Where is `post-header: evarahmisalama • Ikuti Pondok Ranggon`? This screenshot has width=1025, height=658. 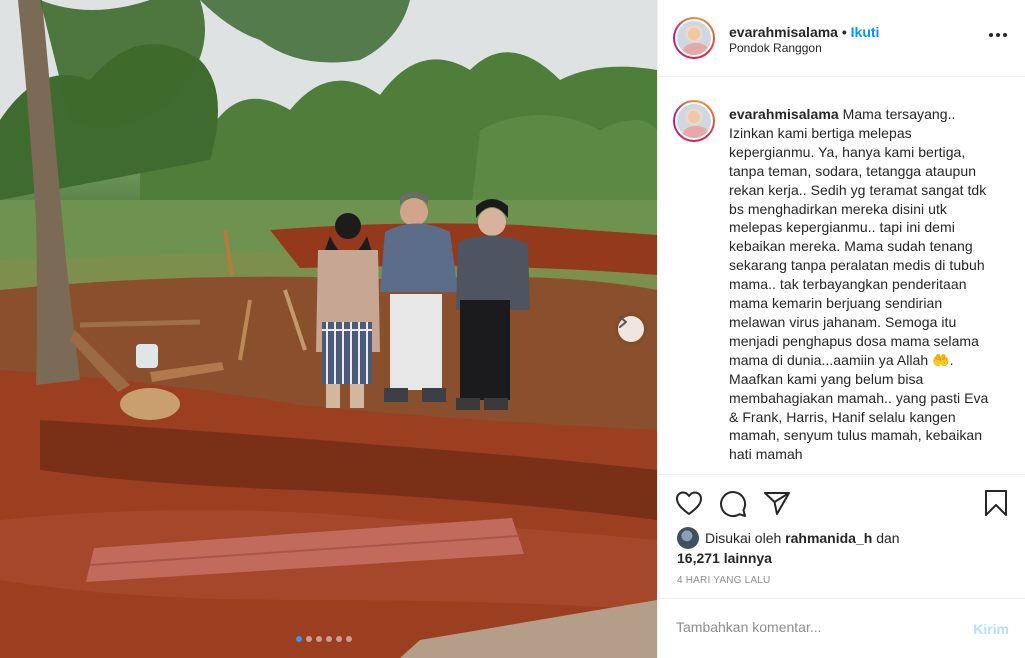
post-header: evarahmisalama • Ikuti Pondok Ranggon is located at coordinates (841, 38).